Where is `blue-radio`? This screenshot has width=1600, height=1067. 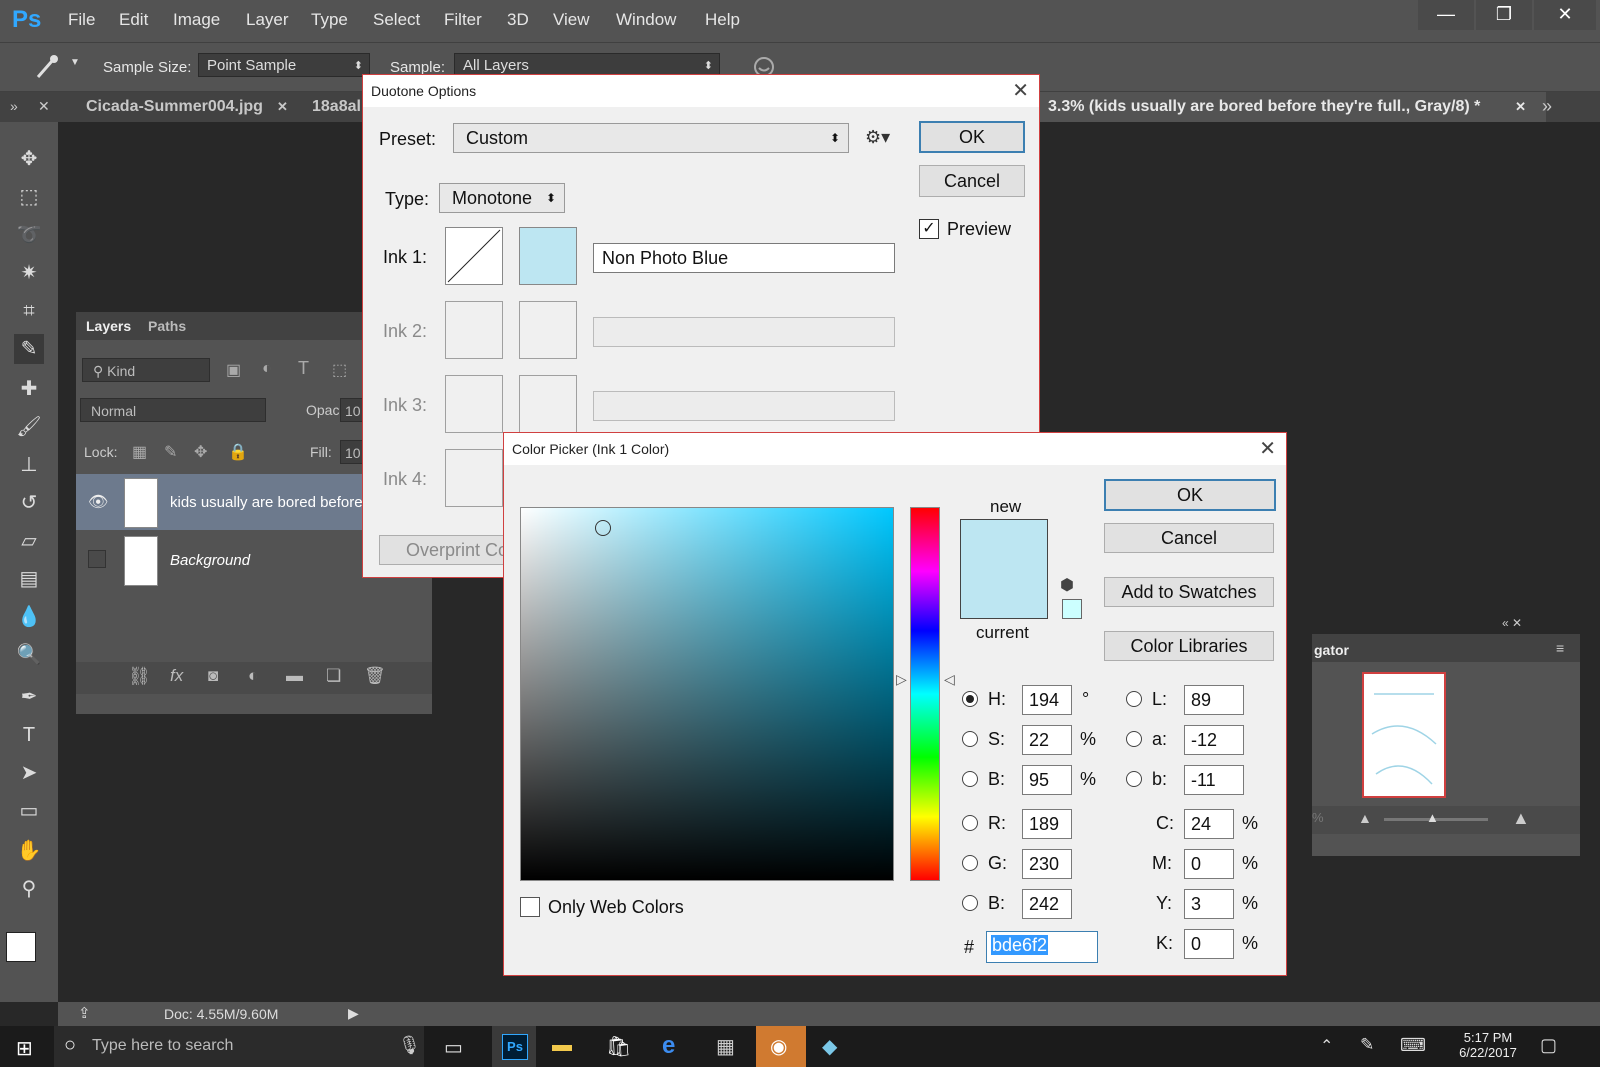 blue-radio is located at coordinates (970, 903).